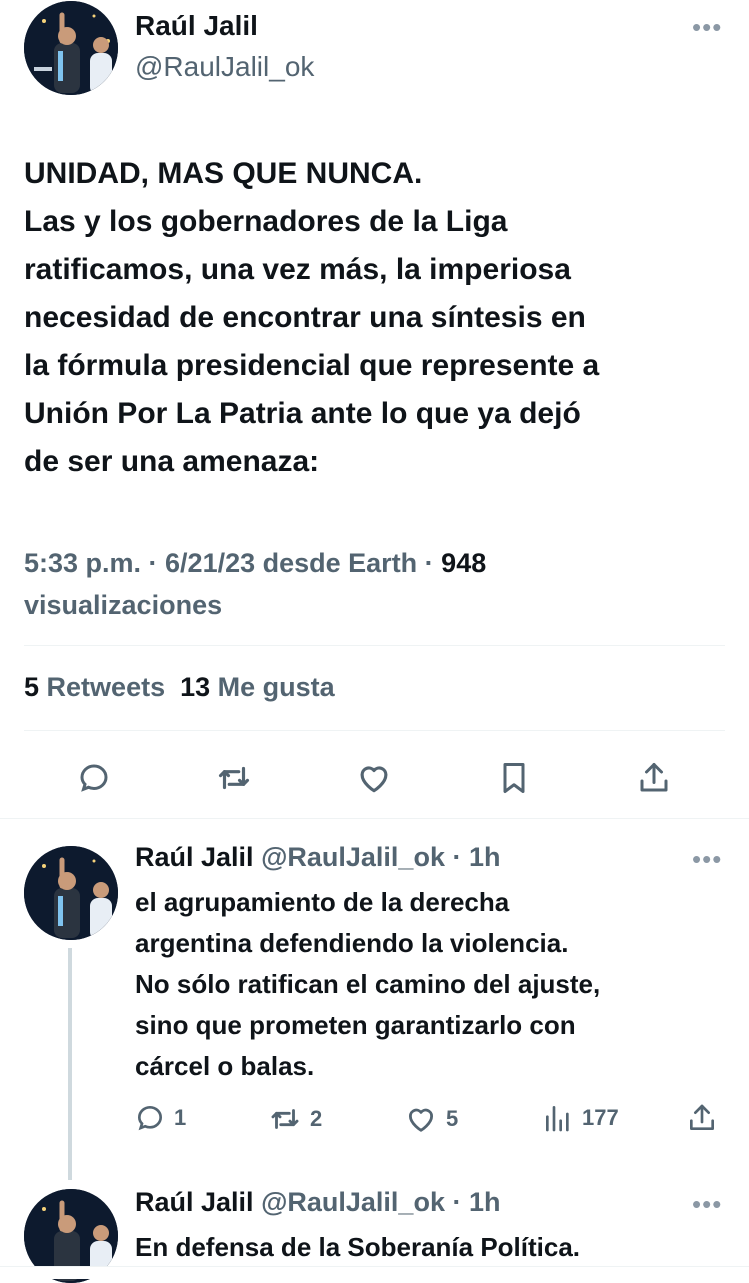  What do you see at coordinates (232, 563) in the screenshot?
I see `tweet-timestamp: 5:33 p.m. · 6/21/23 desde Earth ·` at bounding box center [232, 563].